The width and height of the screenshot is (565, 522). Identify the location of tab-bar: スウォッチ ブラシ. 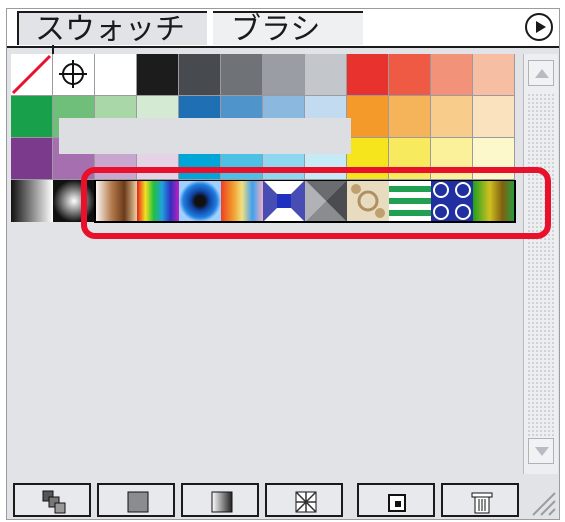
(283, 32).